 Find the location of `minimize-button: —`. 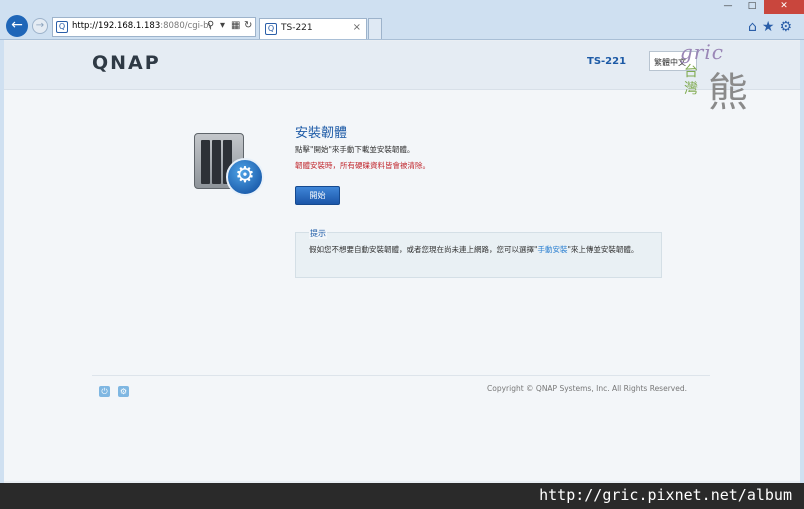

minimize-button: — is located at coordinates (728, 7).